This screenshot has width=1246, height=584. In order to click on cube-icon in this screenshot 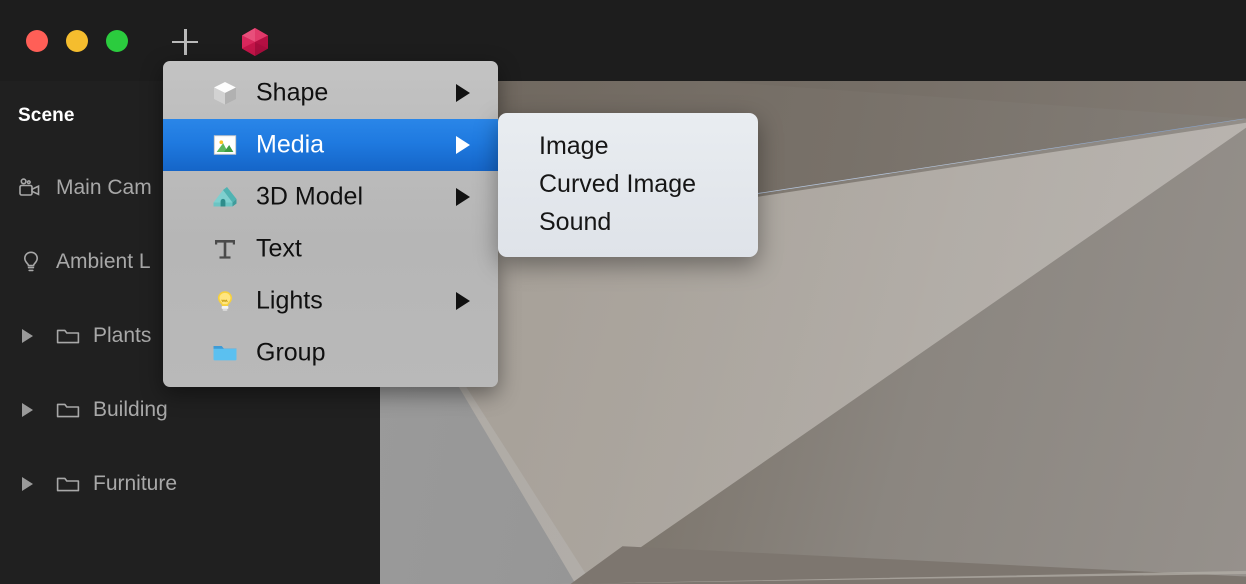, I will do `click(225, 93)`.